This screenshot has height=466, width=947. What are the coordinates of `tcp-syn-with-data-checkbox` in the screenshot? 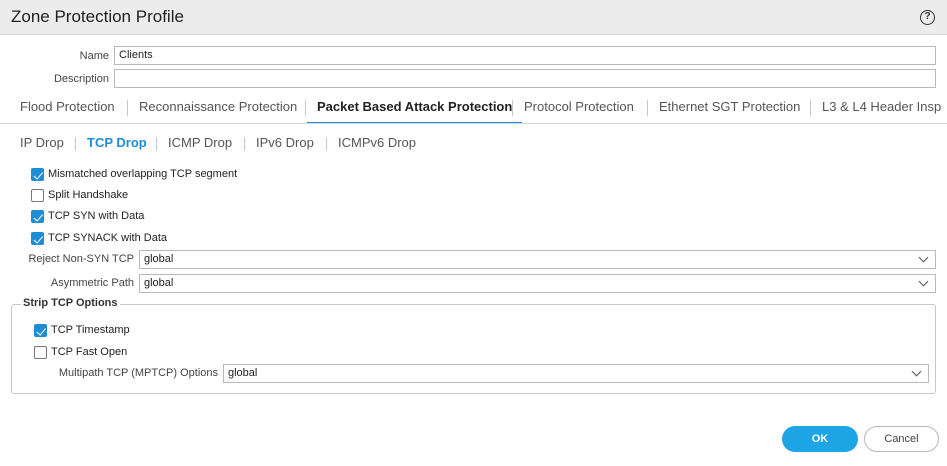 It's located at (37, 216).